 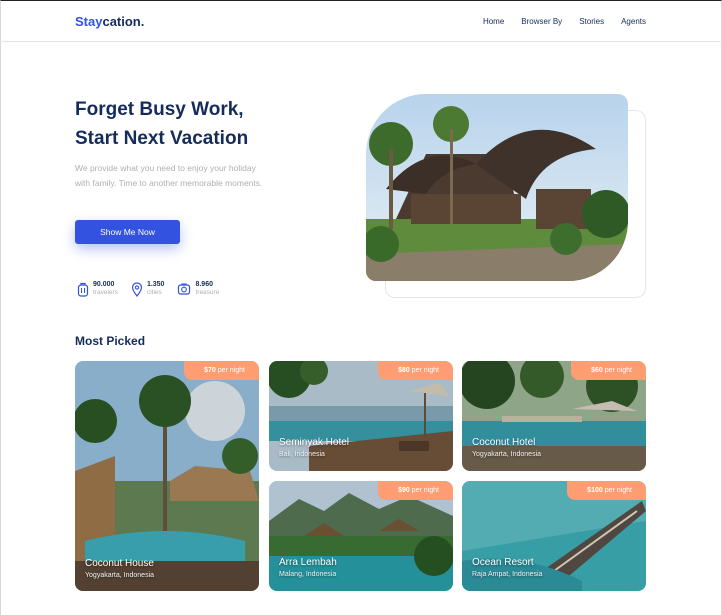 What do you see at coordinates (591, 21) in the screenshot?
I see `nav-stories: Stories` at bounding box center [591, 21].